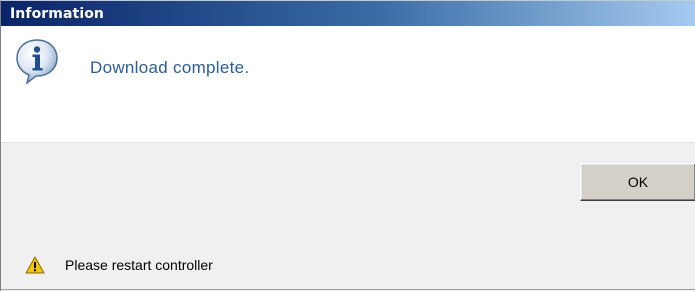 This screenshot has height=291, width=695. Describe the element at coordinates (348, 289) in the screenshot. I see `dialog-bottom-border` at that location.